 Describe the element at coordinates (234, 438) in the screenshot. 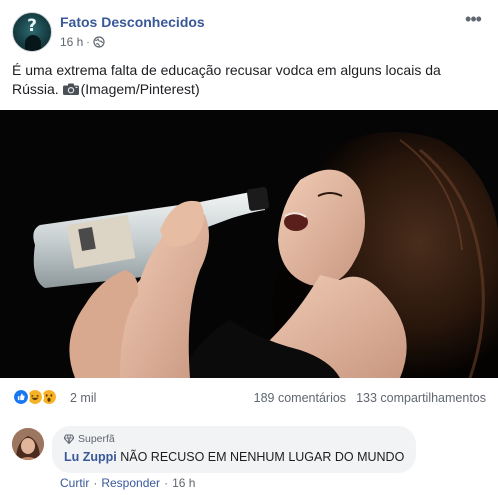

I see `top-fan-badge: Superfã` at that location.